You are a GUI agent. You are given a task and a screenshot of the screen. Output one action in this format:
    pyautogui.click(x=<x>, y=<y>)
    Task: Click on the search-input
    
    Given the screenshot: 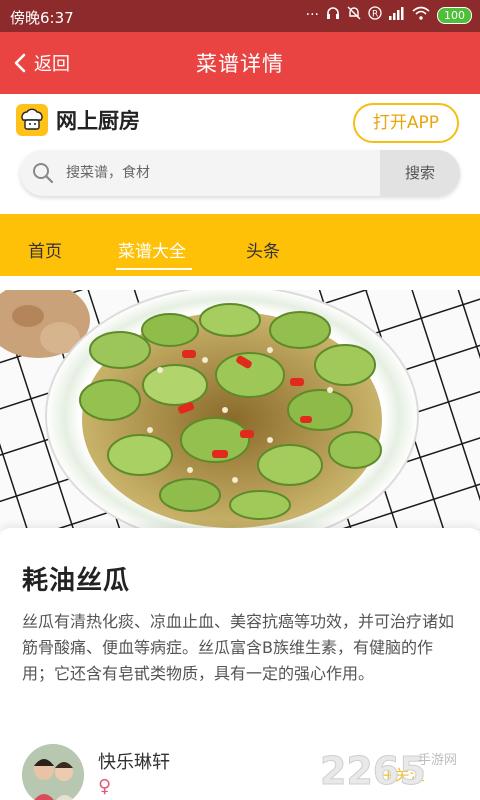 What is the action you would take?
    pyautogui.click(x=226, y=173)
    